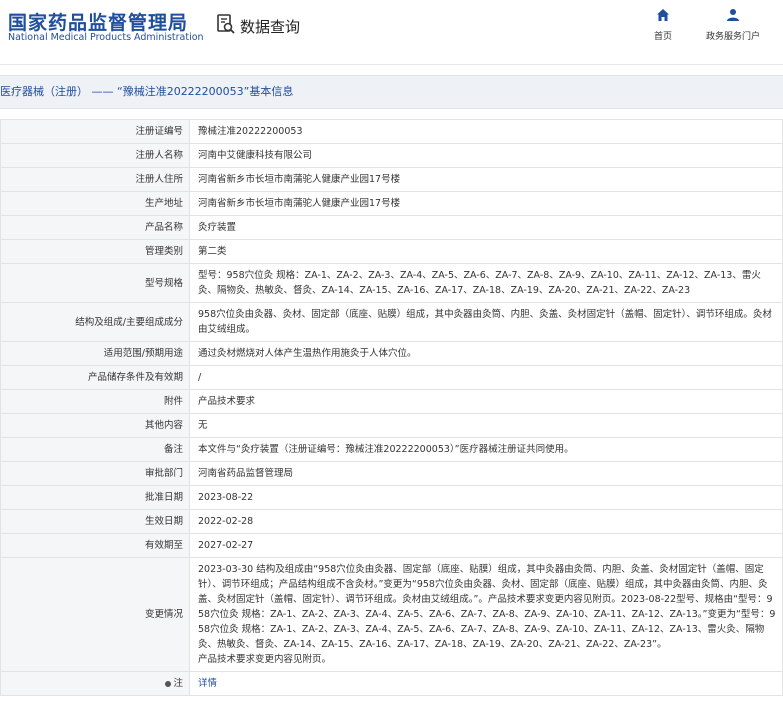 The width and height of the screenshot is (783, 724). I want to click on field-label: 附件, so click(95, 401).